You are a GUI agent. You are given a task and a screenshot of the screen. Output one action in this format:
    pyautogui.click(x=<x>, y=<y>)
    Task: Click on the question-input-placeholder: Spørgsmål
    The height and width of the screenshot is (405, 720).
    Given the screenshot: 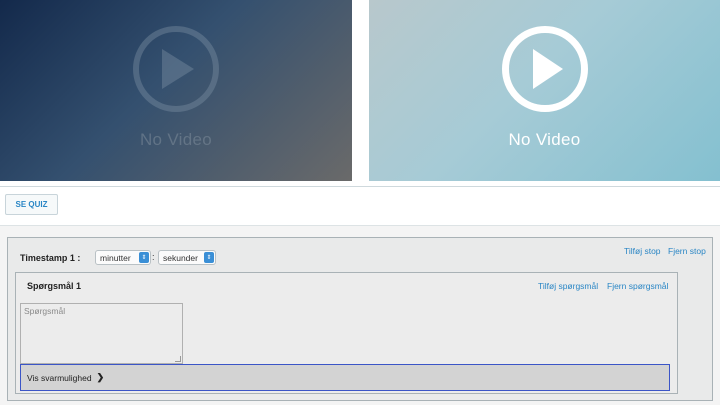 What is the action you would take?
    pyautogui.click(x=45, y=311)
    